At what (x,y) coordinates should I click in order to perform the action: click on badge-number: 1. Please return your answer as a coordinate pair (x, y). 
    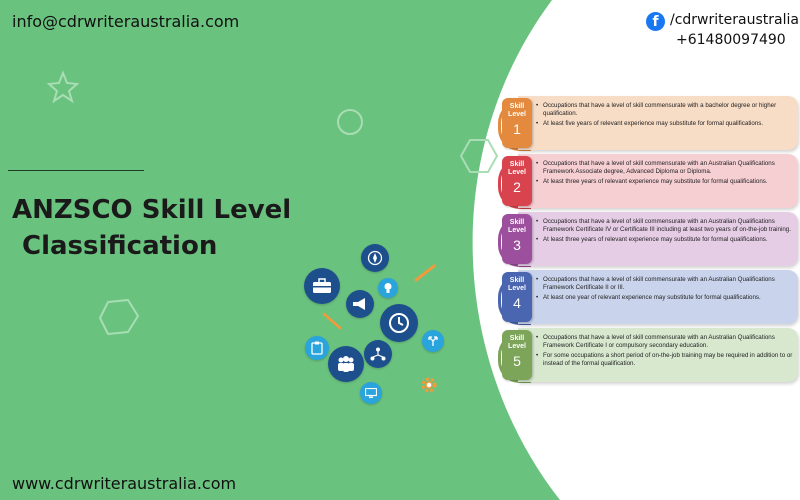
    Looking at the image, I should click on (517, 129).